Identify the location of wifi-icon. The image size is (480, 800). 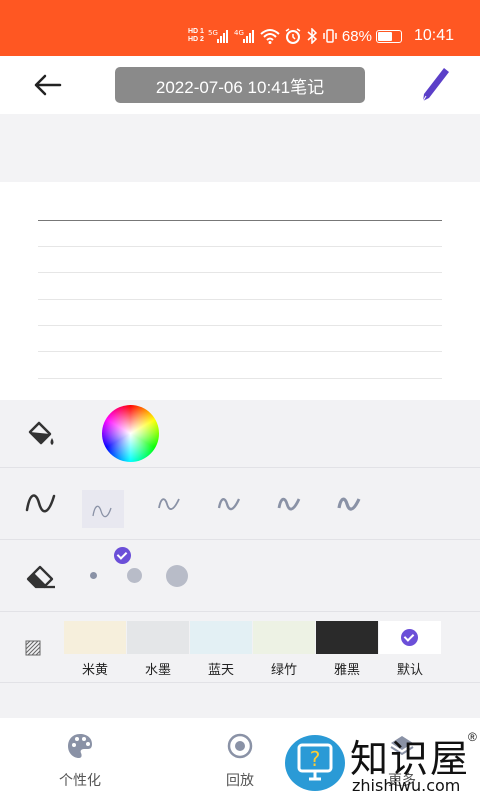
(270, 36).